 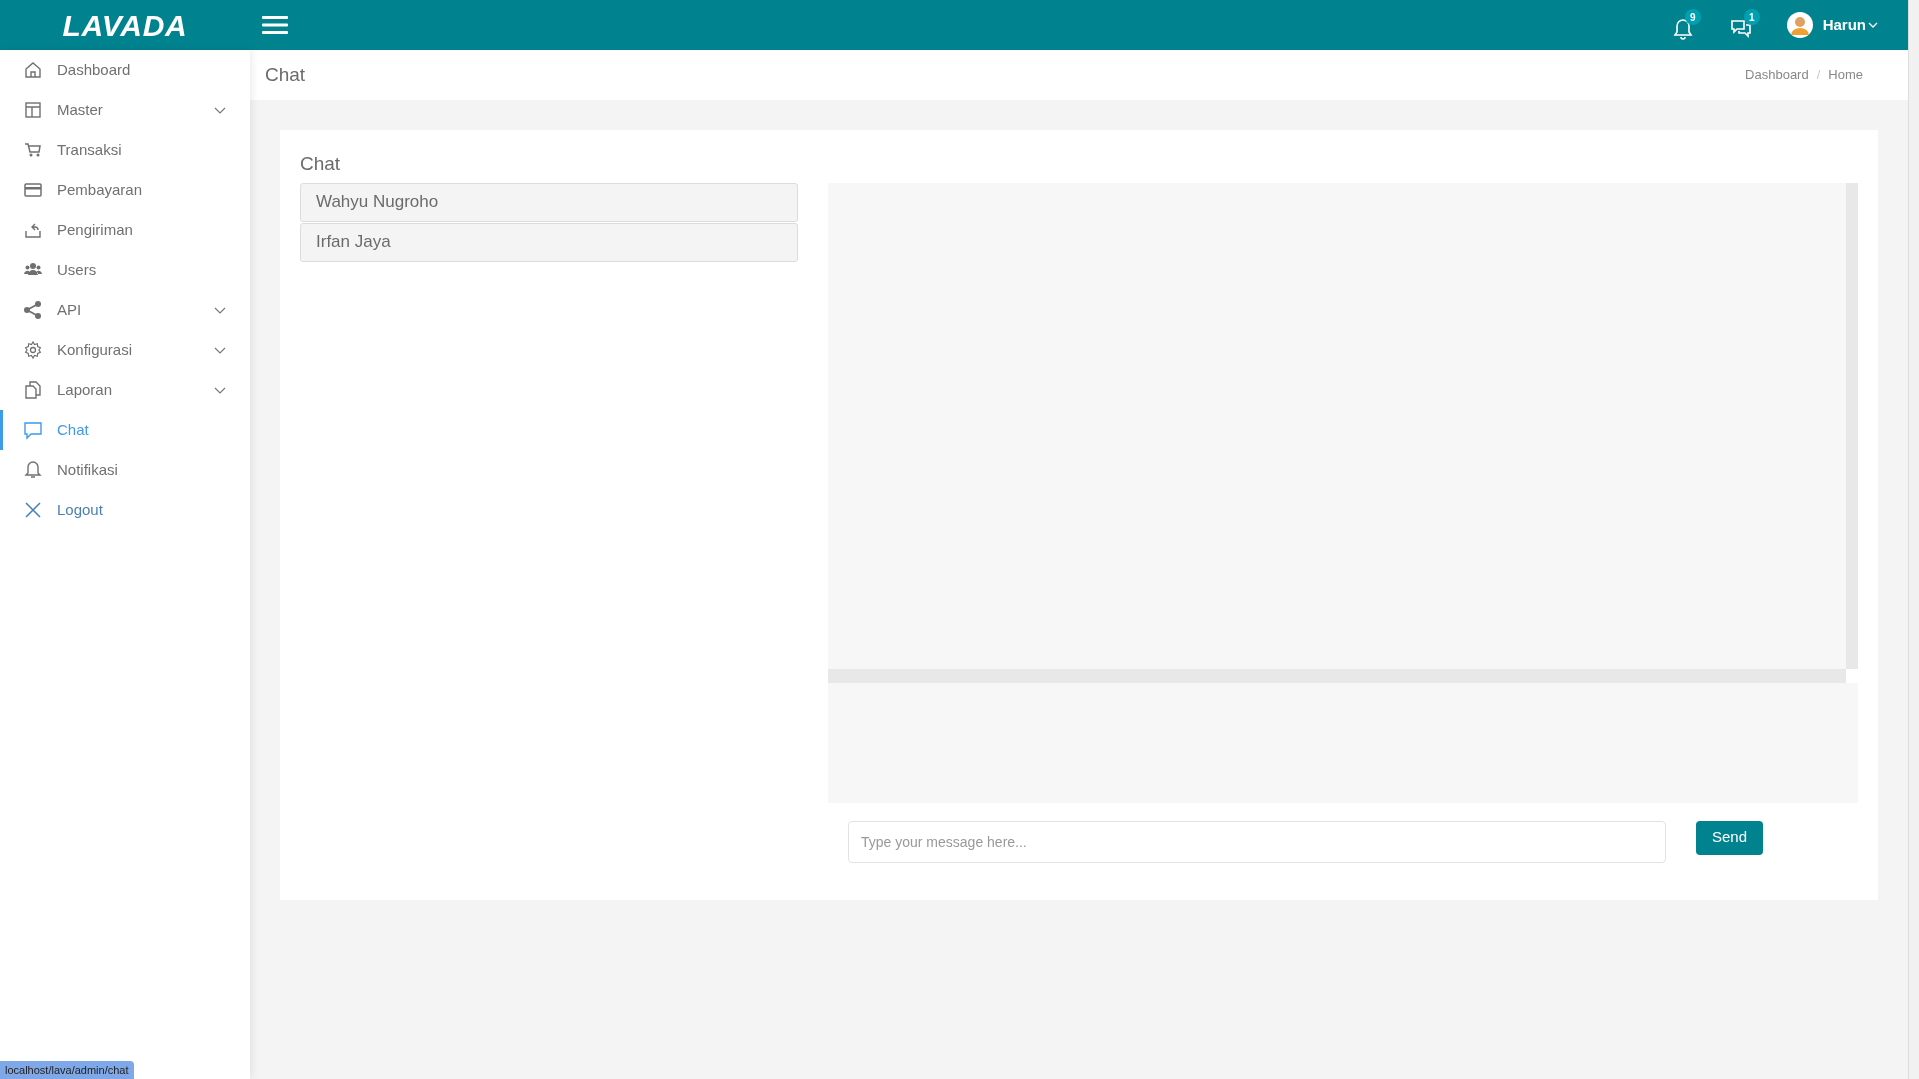 What do you see at coordinates (125, 150) in the screenshot?
I see `sidebar-item: Transaksi` at bounding box center [125, 150].